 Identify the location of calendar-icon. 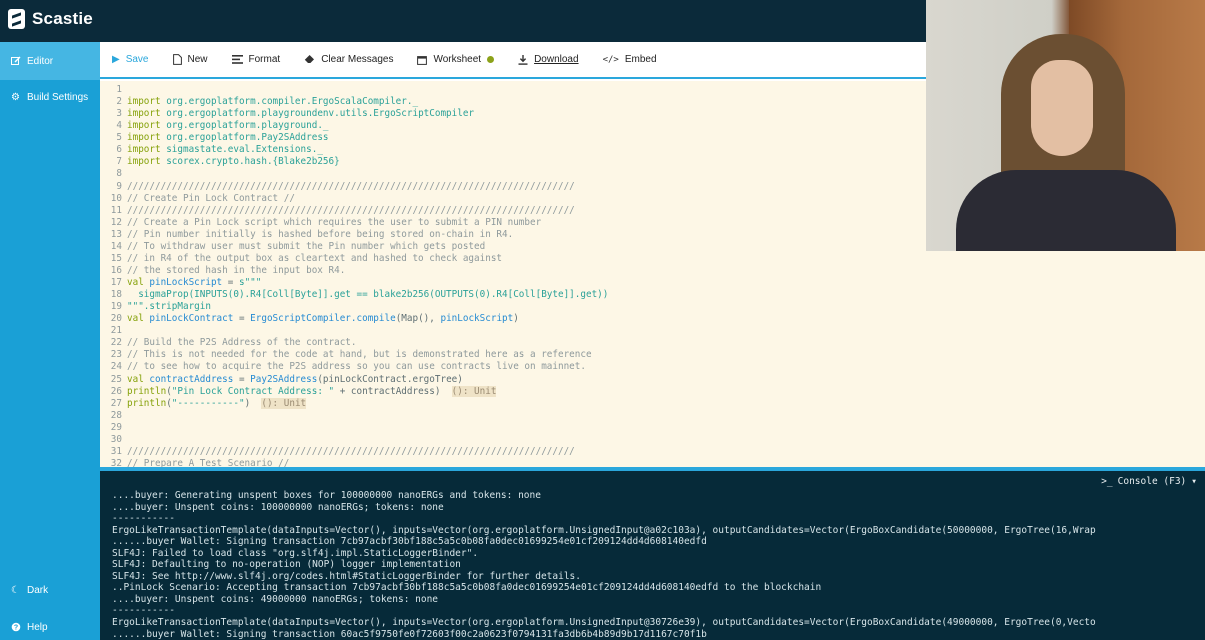
(422, 60).